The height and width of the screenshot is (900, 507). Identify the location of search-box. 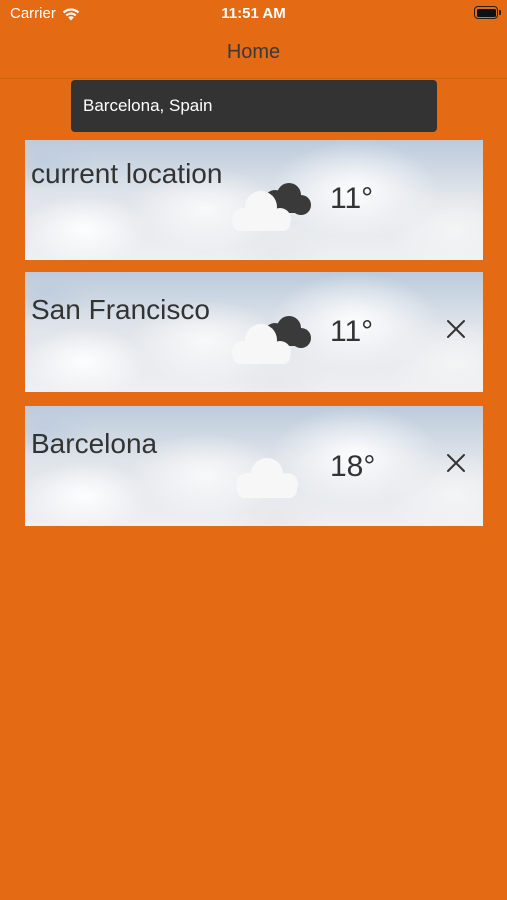
(254, 106).